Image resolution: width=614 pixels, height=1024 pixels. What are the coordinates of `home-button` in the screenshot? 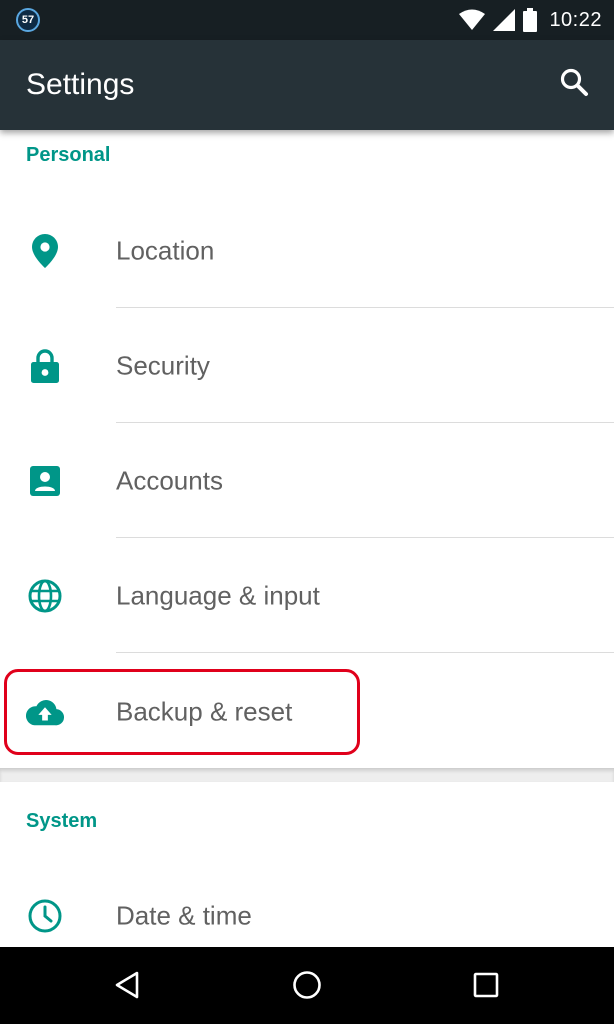 It's located at (307, 987).